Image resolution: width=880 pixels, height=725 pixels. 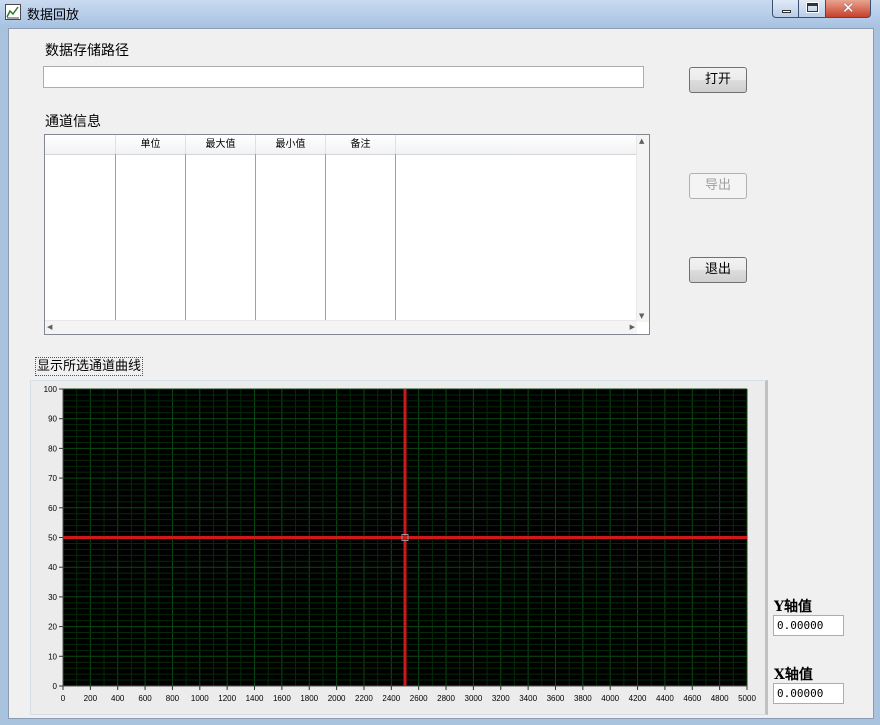 What do you see at coordinates (309, 698) in the screenshot?
I see `x-tick-label: 1800` at bounding box center [309, 698].